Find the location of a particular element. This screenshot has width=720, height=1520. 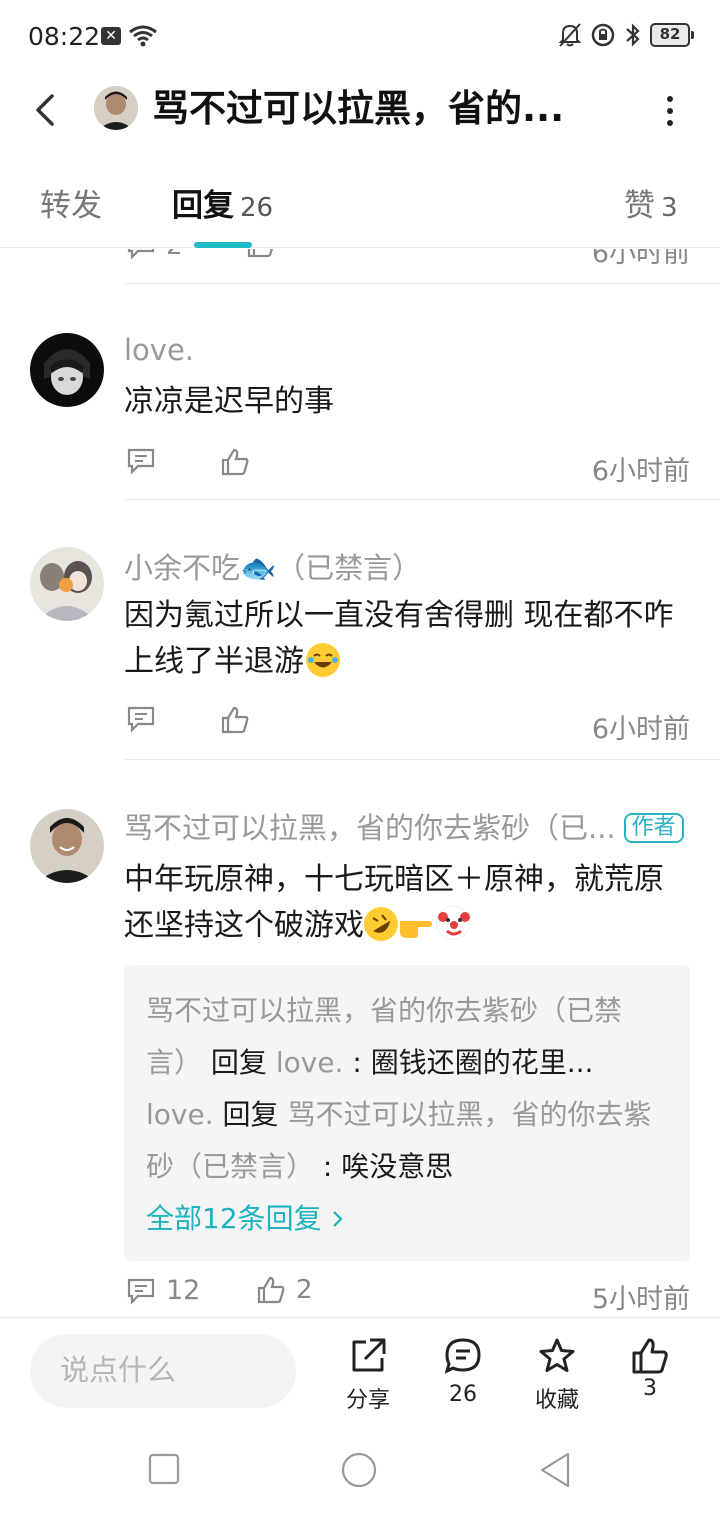

username: 骂不过可以拉黑，省的你去紫砂（已... 作者 is located at coordinates (404, 826).